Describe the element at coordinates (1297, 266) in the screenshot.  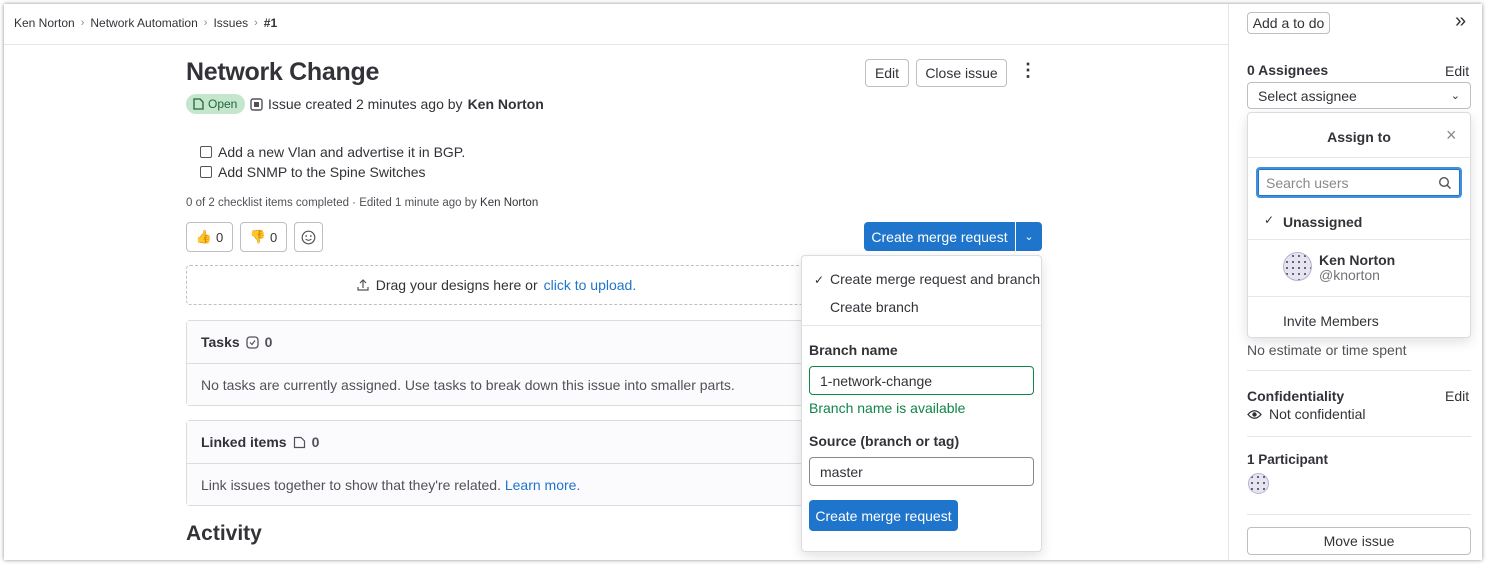
I see `avatar` at that location.